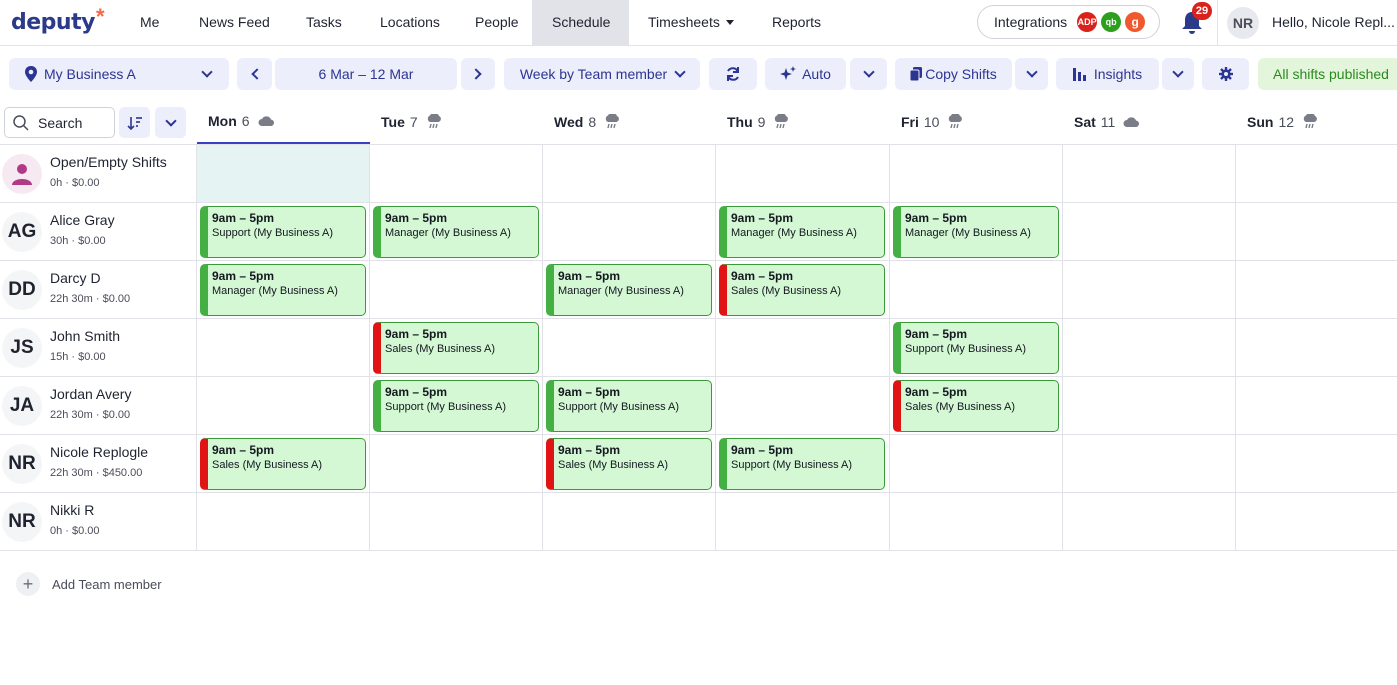  Describe the element at coordinates (1260, 122) in the screenshot. I see `day-name: Sun` at that location.